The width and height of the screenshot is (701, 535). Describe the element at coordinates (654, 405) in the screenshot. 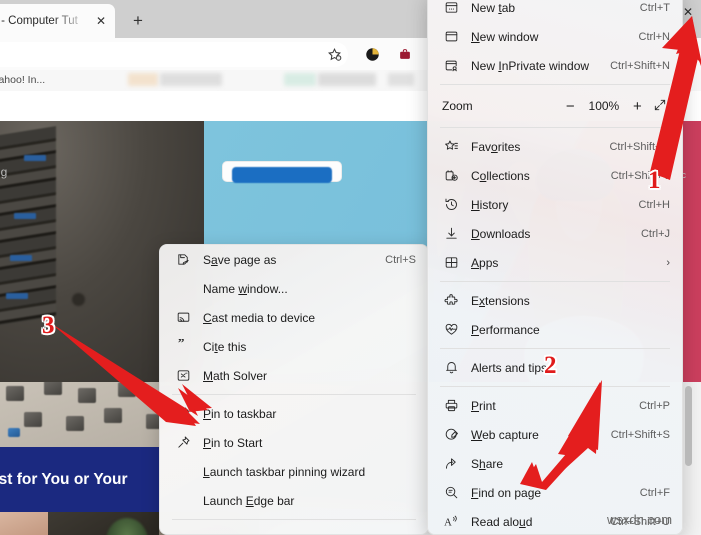

I see `menu-item-shortcut: Ctrl+P` at that location.